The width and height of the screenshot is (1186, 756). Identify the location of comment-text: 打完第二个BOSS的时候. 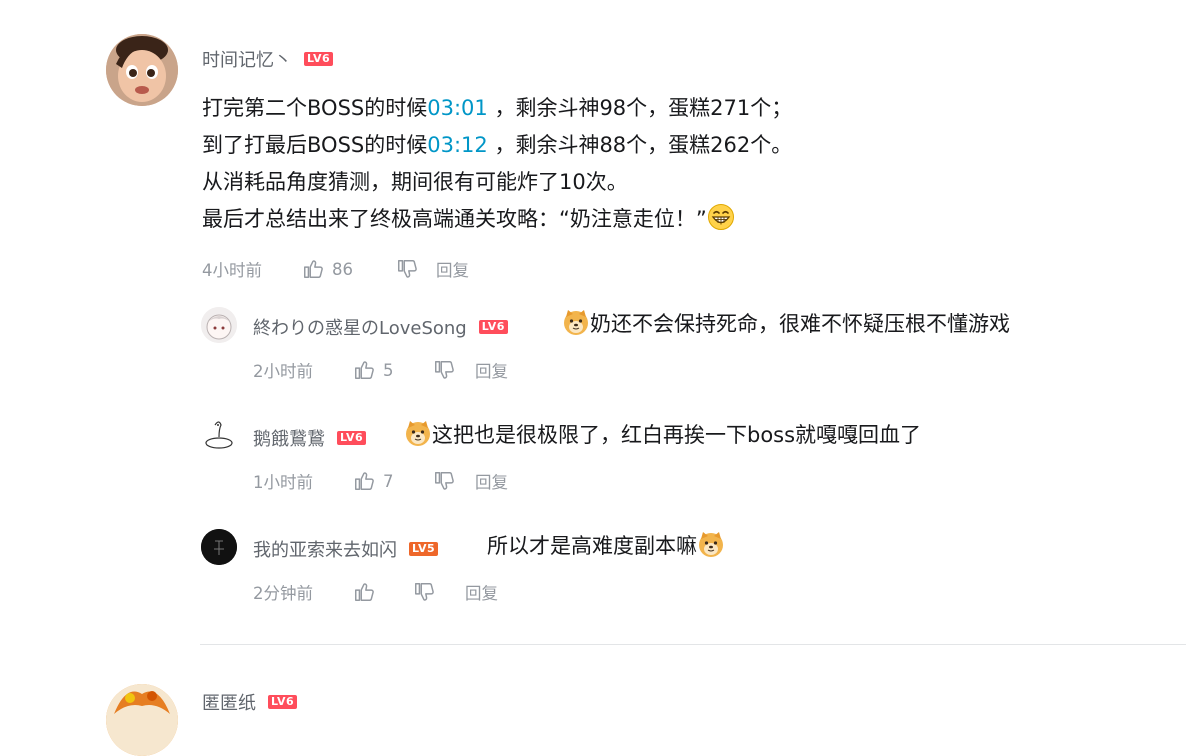
(315, 108).